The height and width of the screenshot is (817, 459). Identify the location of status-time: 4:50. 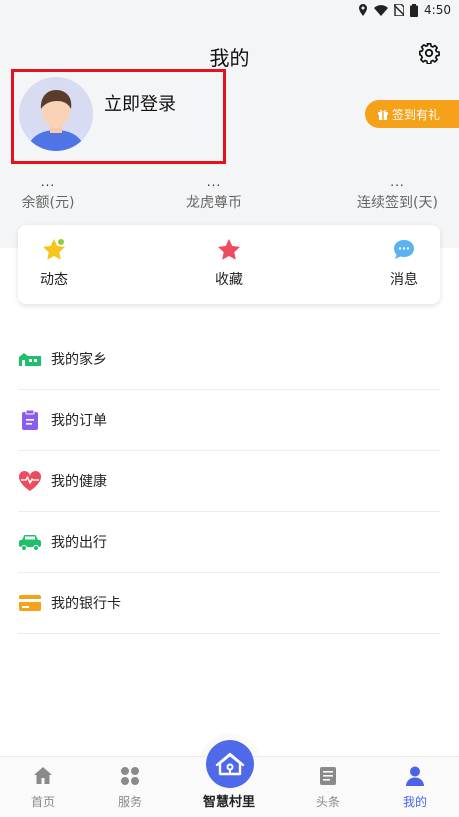
(437, 10).